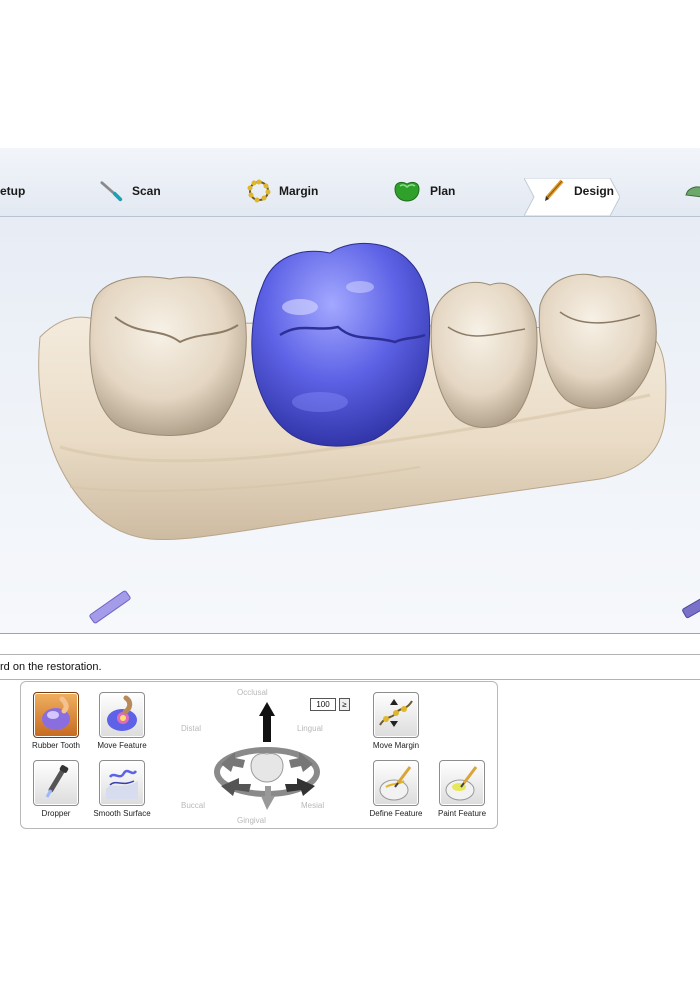 The image size is (700, 1000). What do you see at coordinates (168, 356) in the screenshot?
I see `tooth-molar-left` at bounding box center [168, 356].